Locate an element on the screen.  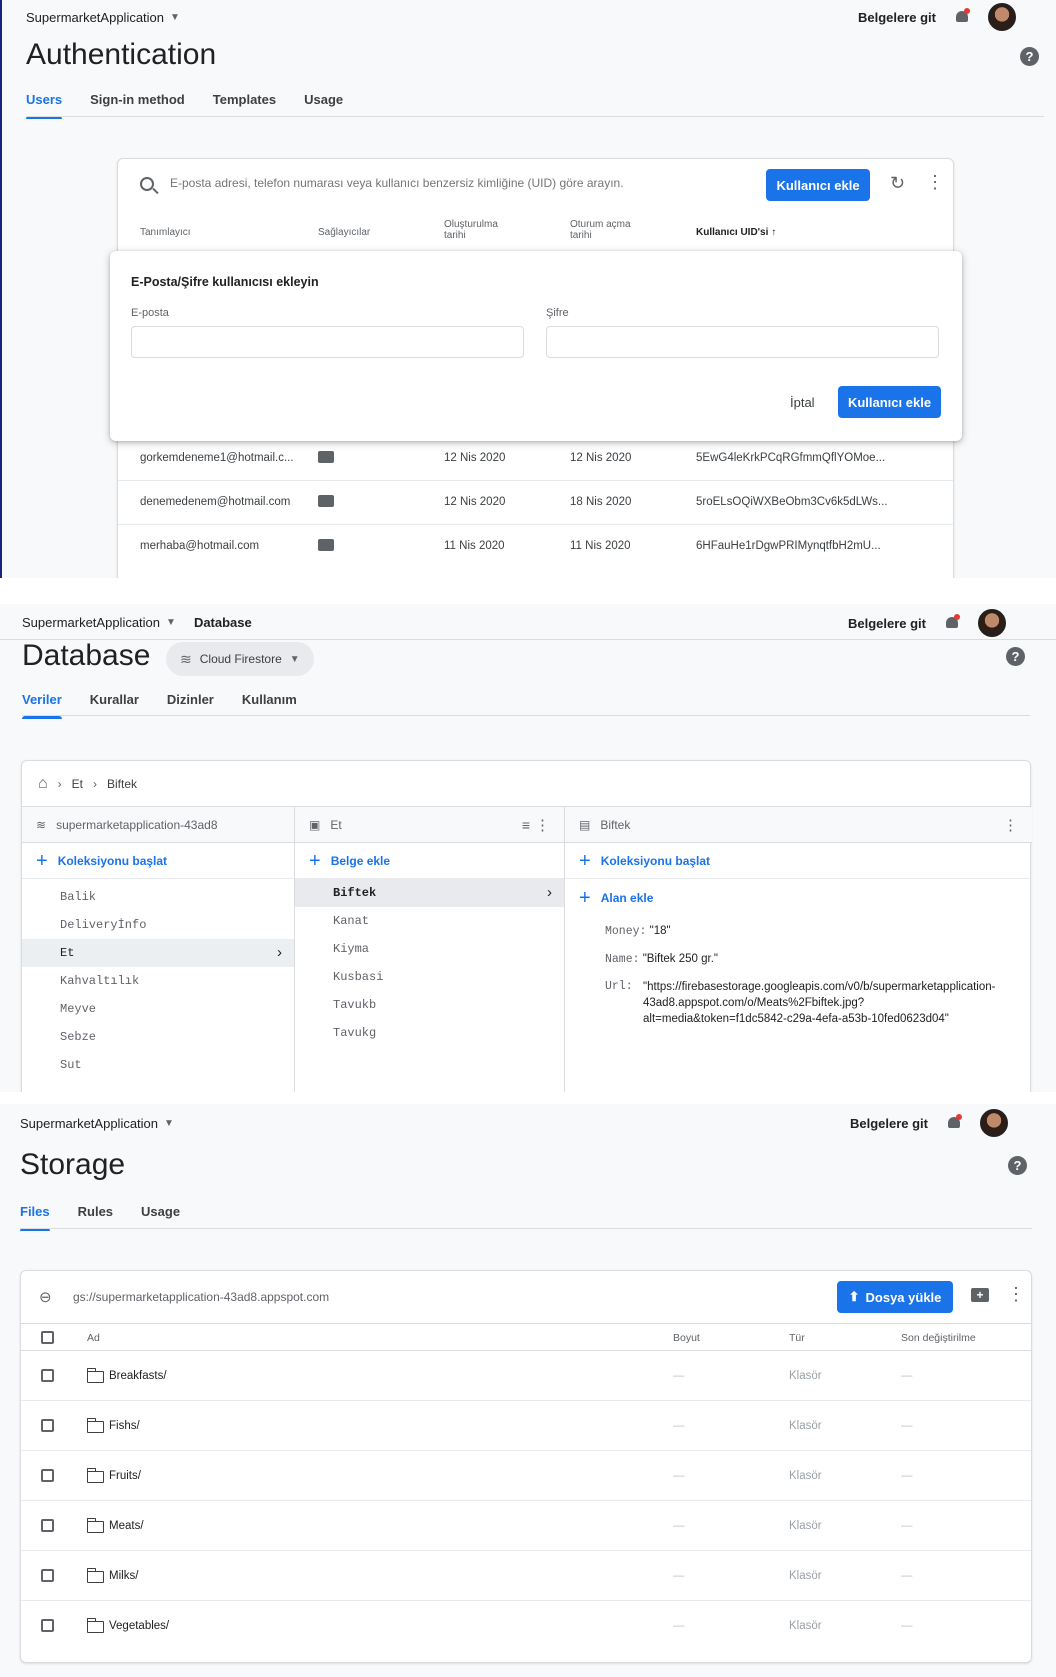
add-document-button: + Belge ekle is located at coordinates (429, 861).